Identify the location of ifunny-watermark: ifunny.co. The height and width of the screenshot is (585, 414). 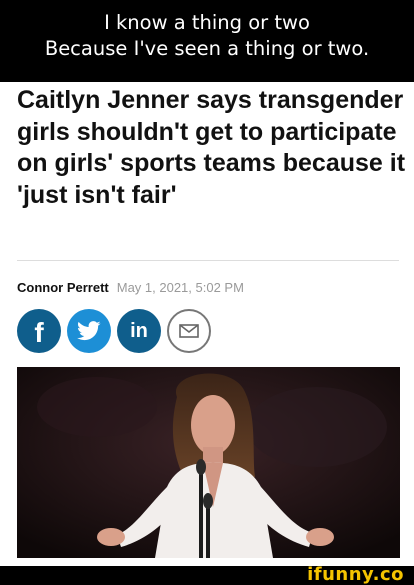
(355, 574).